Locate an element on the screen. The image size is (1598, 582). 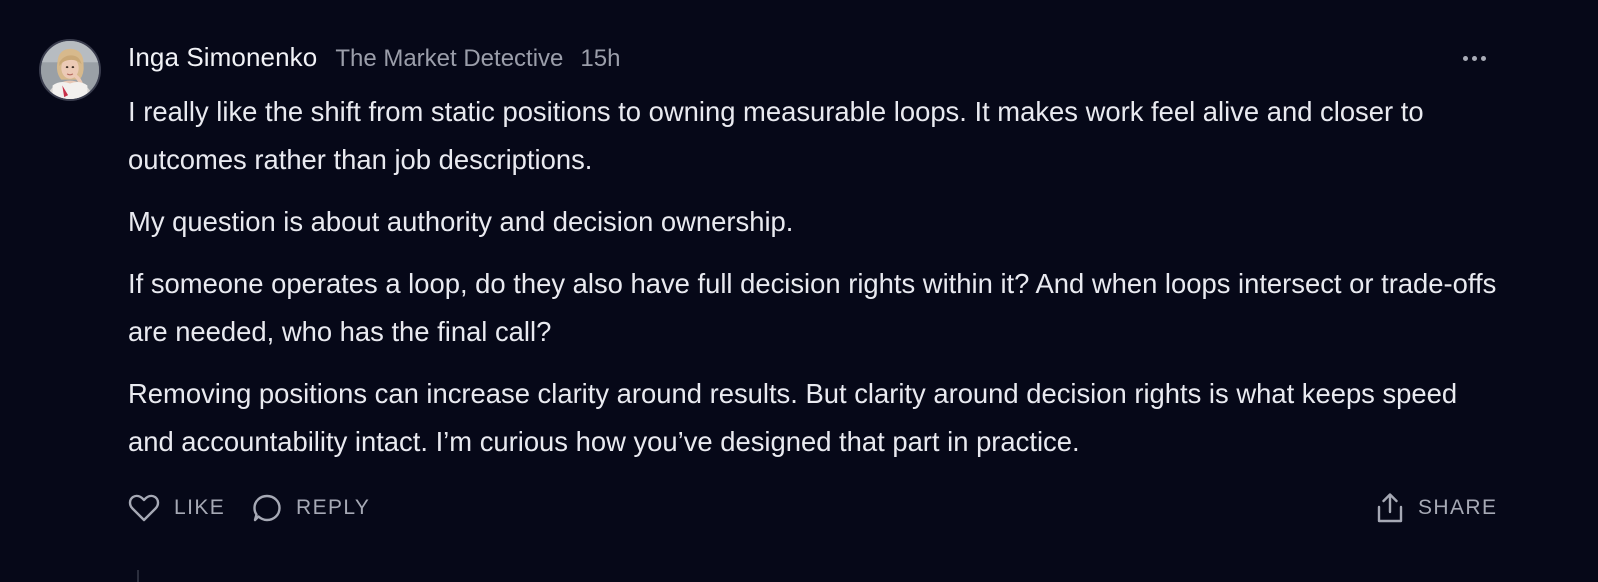
thread-line is located at coordinates (138, 576).